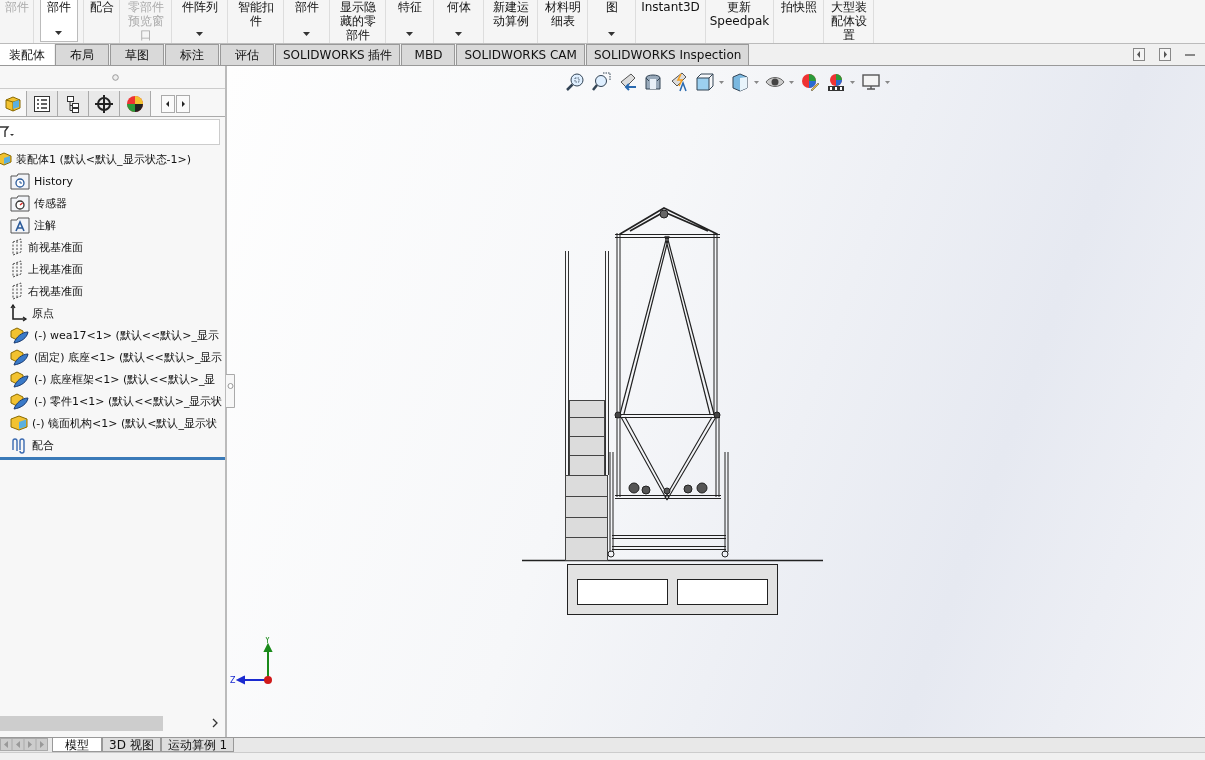  What do you see at coordinates (117, 445) in the screenshot?
I see `tree-item: 配合` at bounding box center [117, 445].